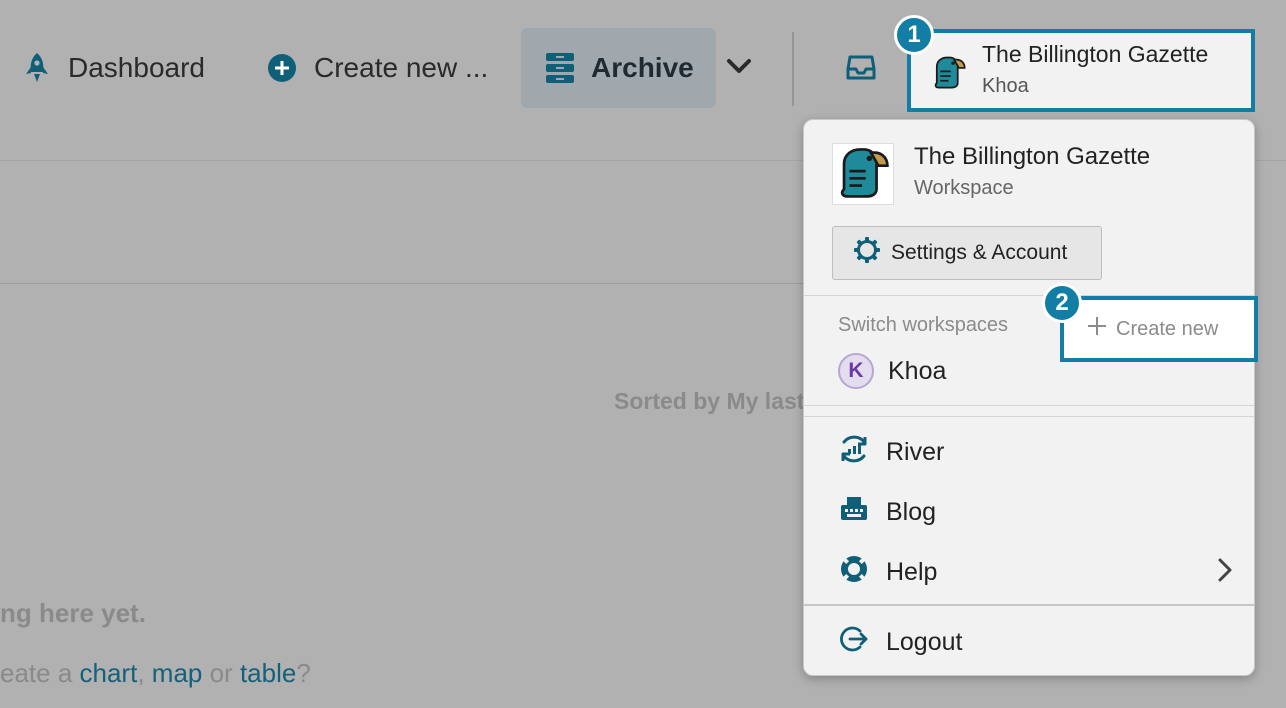 The width and height of the screenshot is (1286, 708). Describe the element at coordinates (917, 370) in the screenshot. I see `workspace-item-label: Khoa` at that location.